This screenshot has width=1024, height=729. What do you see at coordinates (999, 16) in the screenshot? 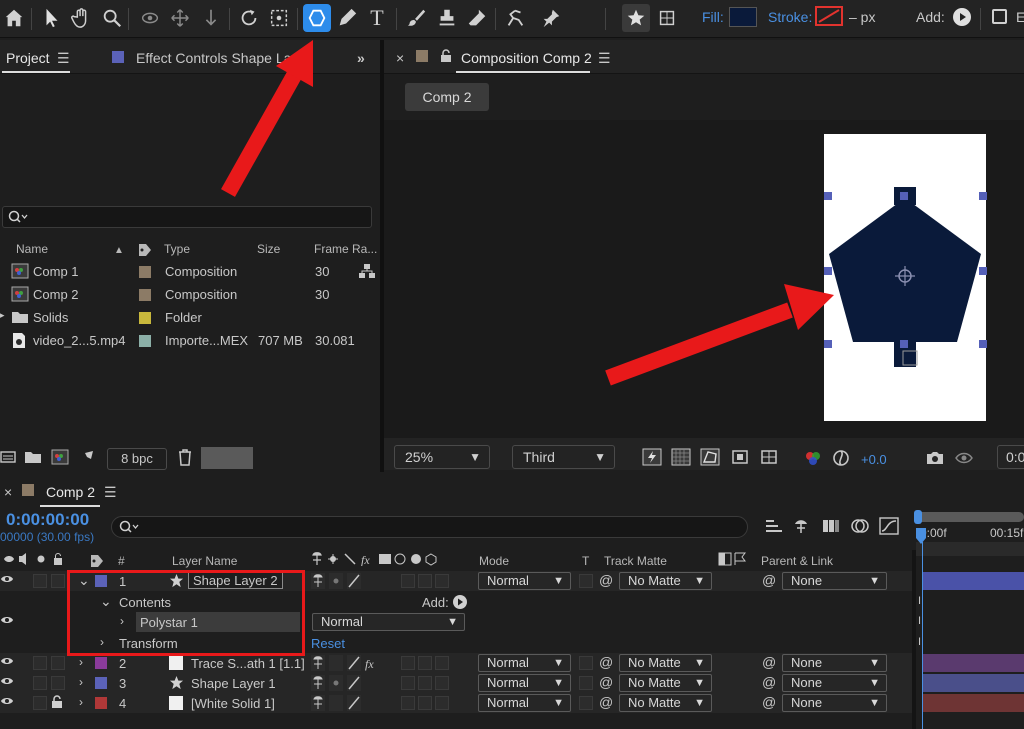
I see `checkbox-icon` at bounding box center [999, 16].